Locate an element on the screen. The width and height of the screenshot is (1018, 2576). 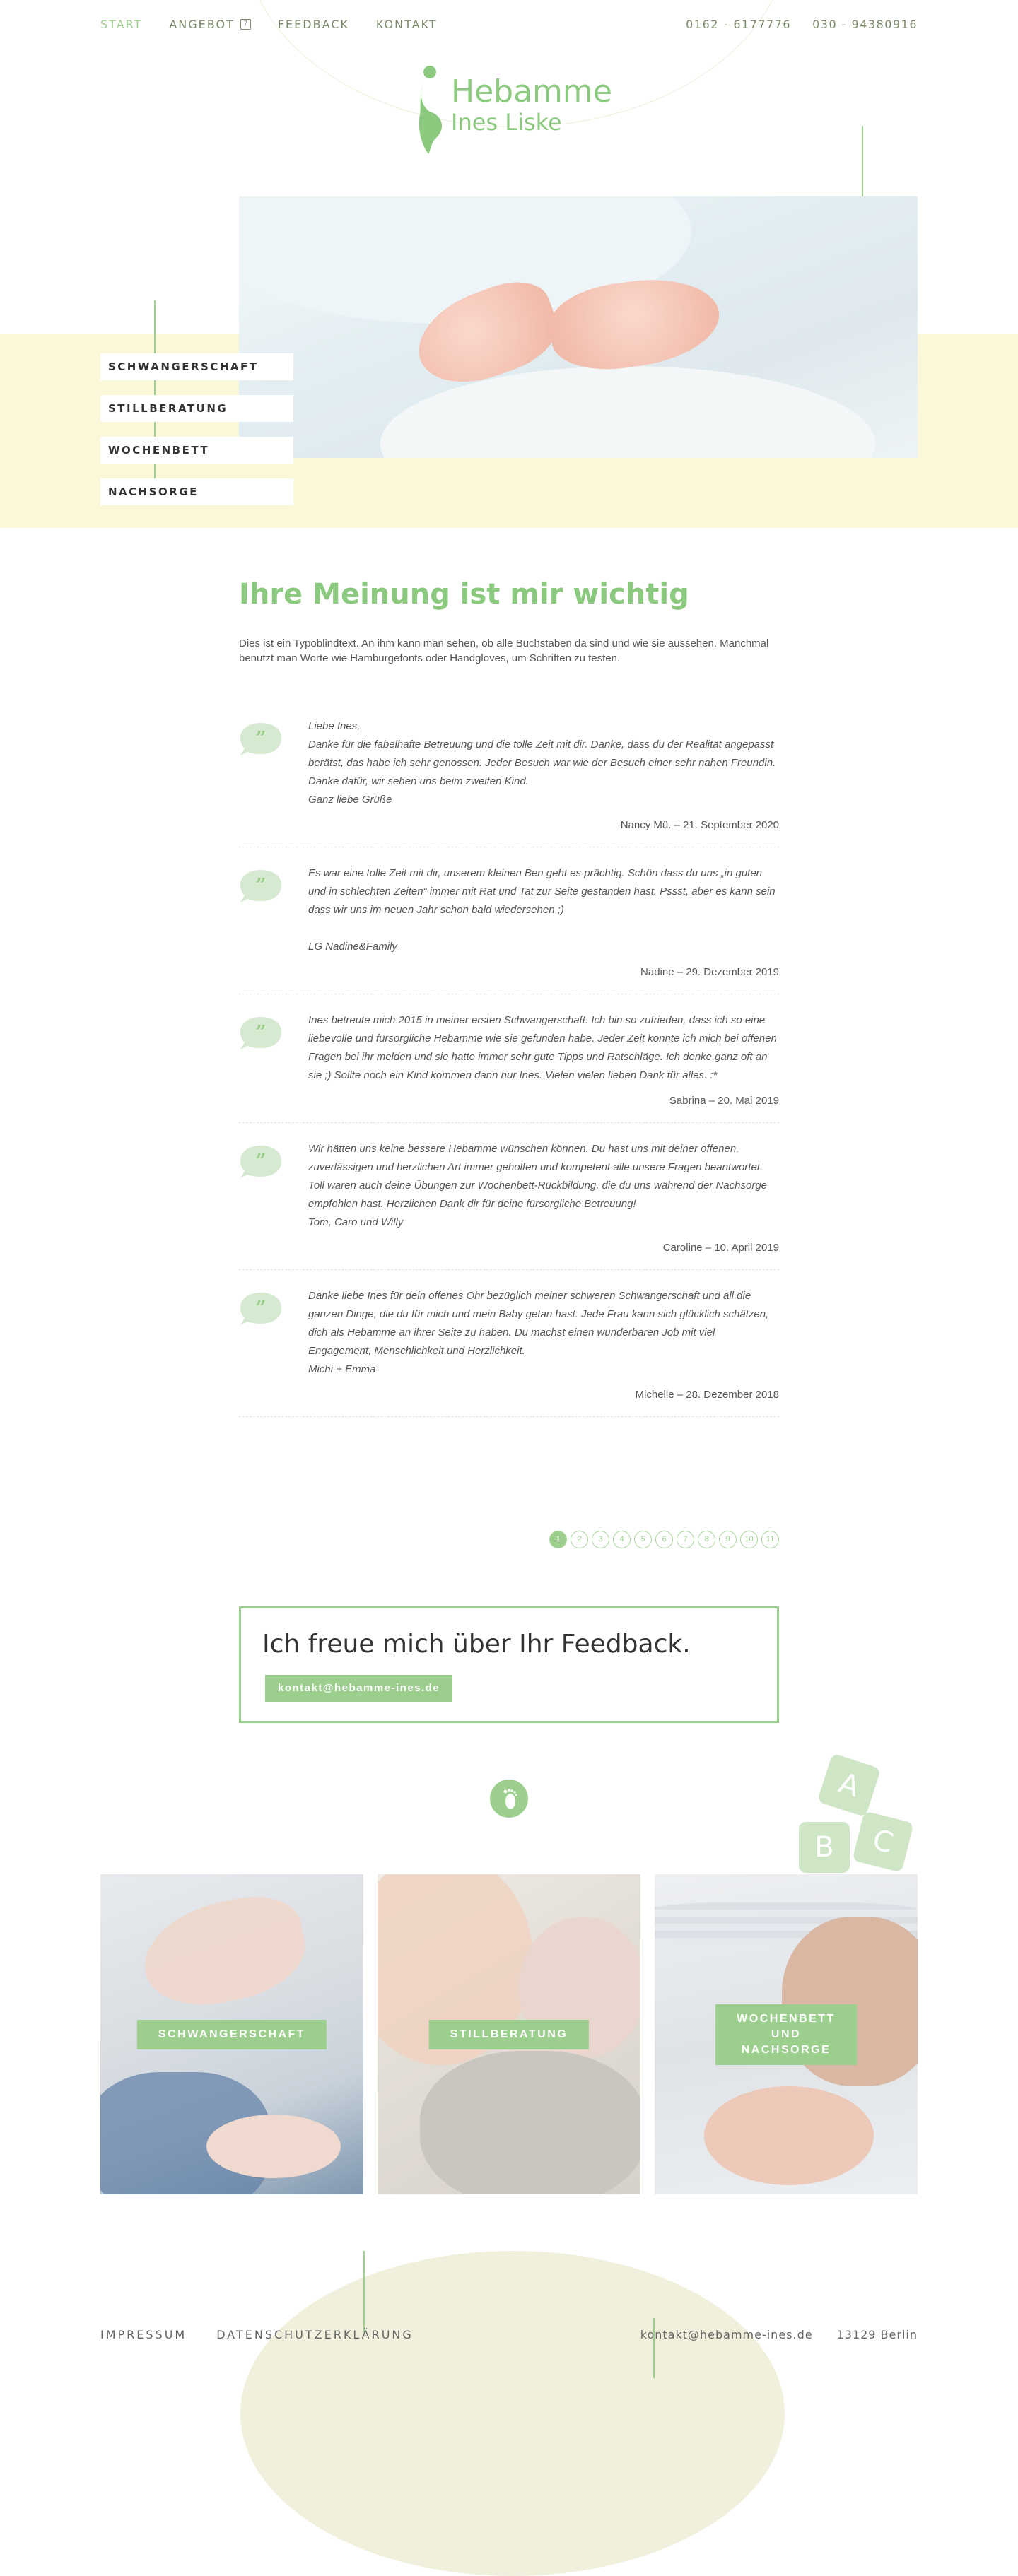
side-menu-wochenbett: WOCHENBETT is located at coordinates (197, 450).